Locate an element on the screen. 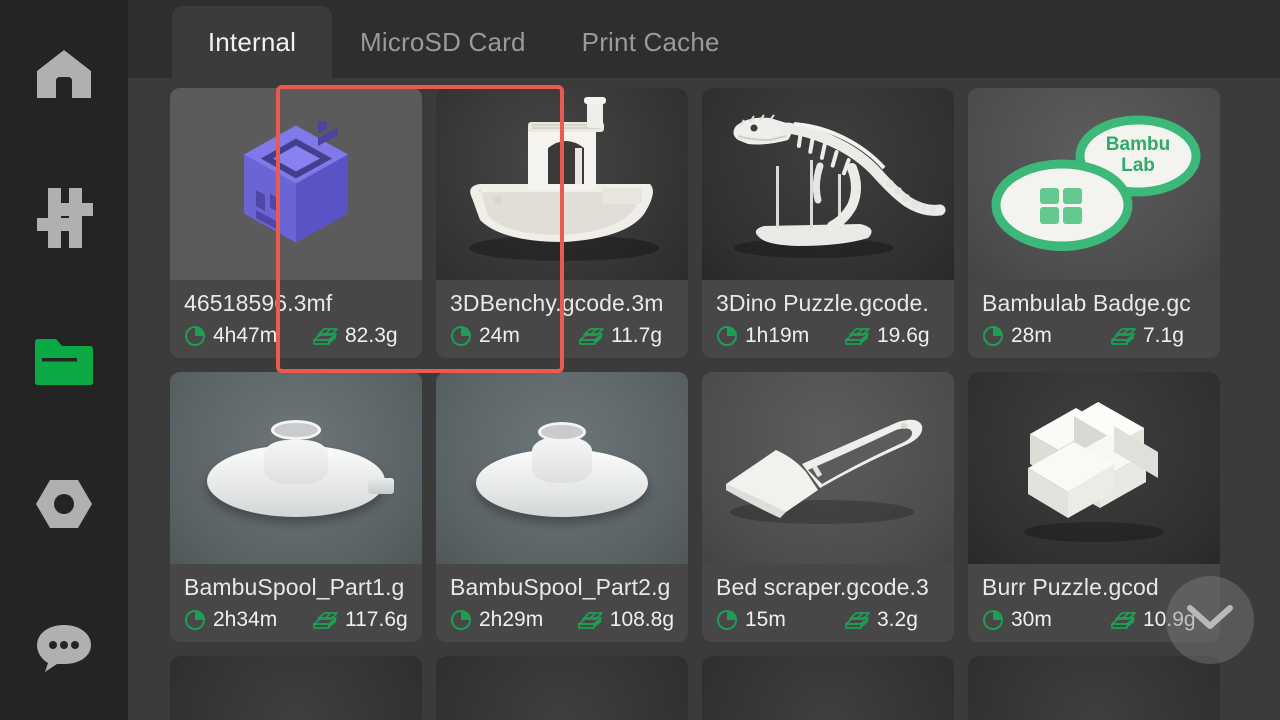  home-icon is located at coordinates (64, 74).